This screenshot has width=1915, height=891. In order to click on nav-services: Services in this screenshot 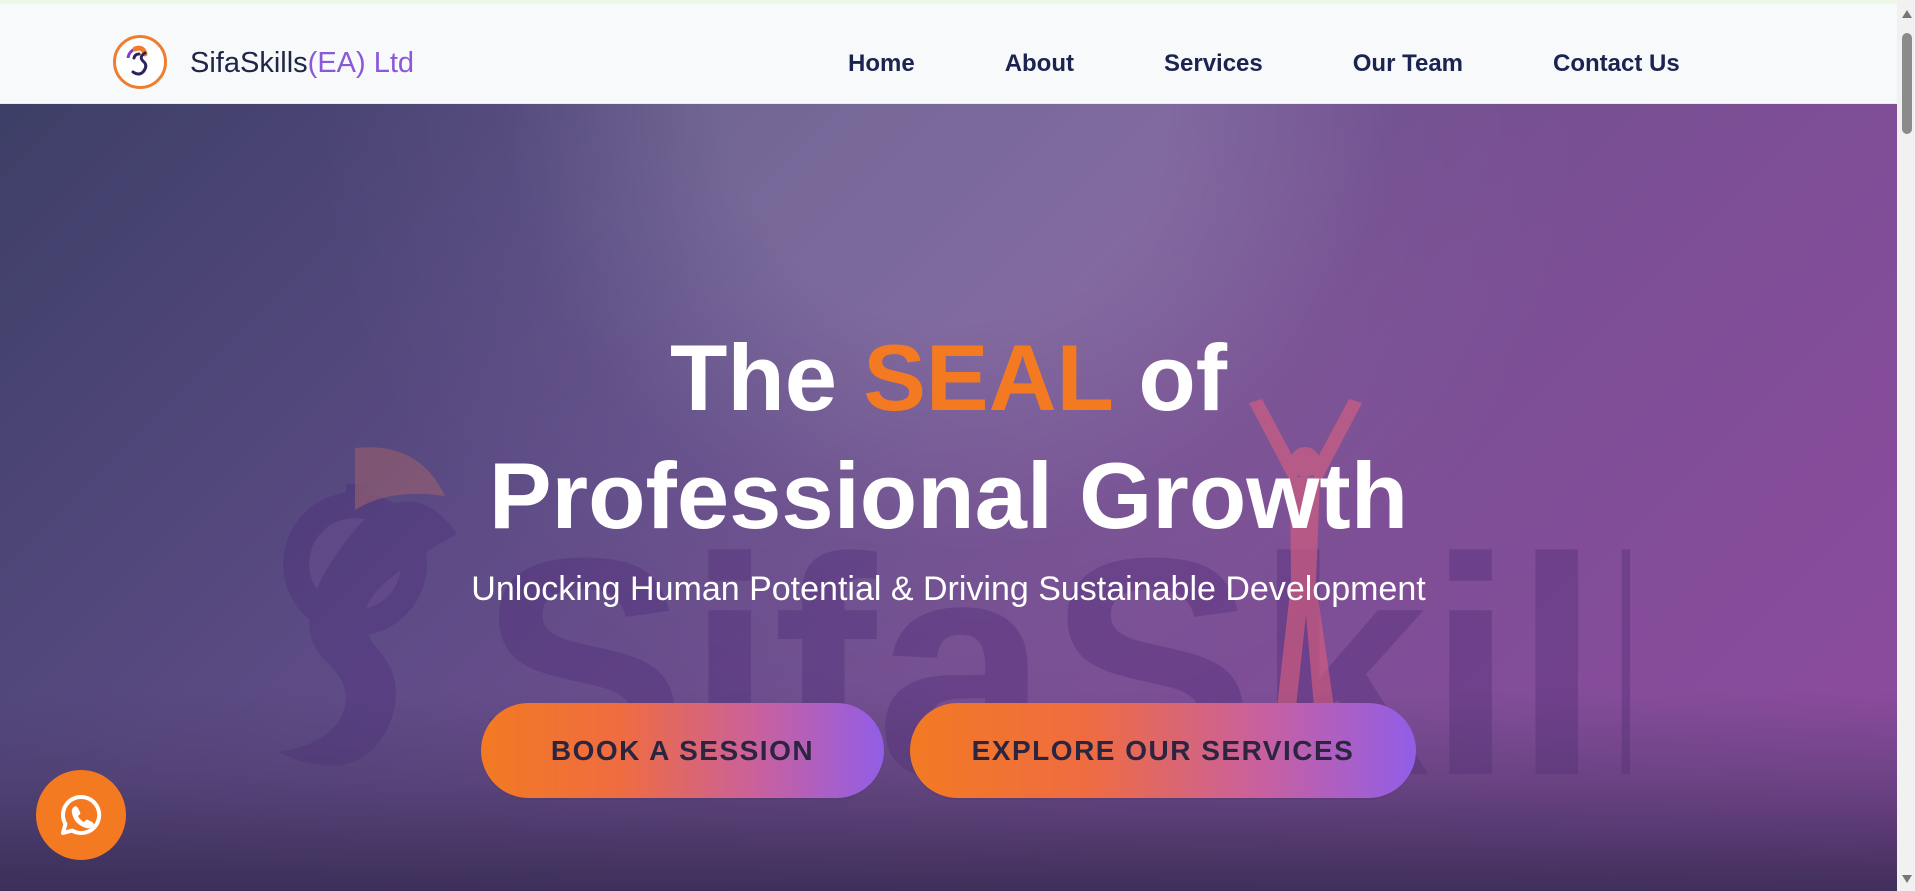, I will do `click(1213, 64)`.